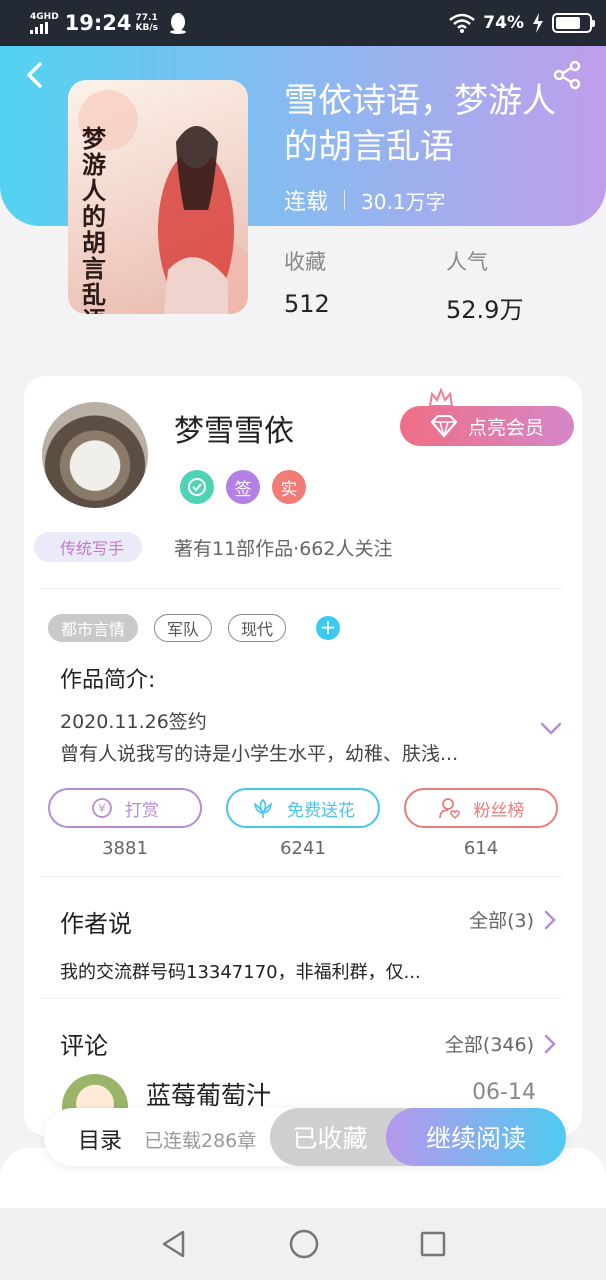 This screenshot has width=606, height=1280. Describe the element at coordinates (485, 287) in the screenshot. I see `popularity-stat: 人气 52.9万` at that location.